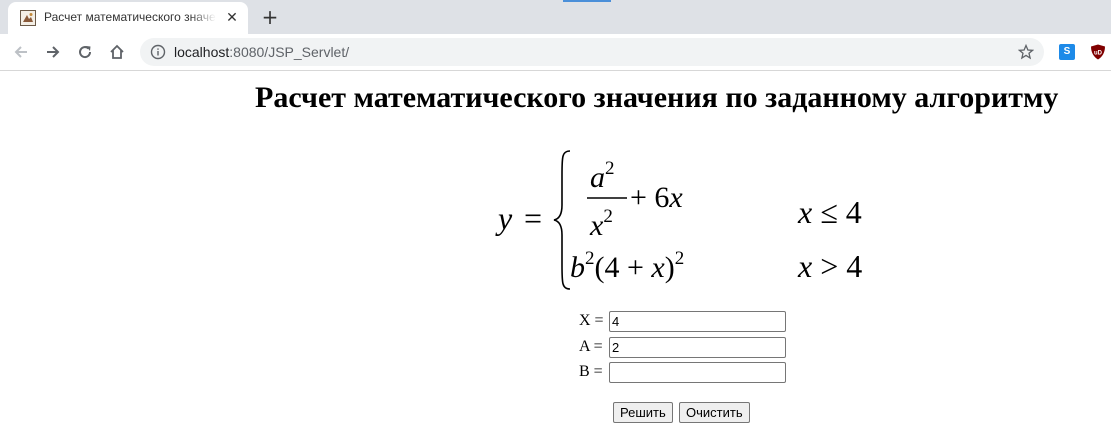 Image resolution: width=1111 pixels, height=434 pixels. What do you see at coordinates (158, 52) in the screenshot?
I see `site-info-icon` at bounding box center [158, 52].